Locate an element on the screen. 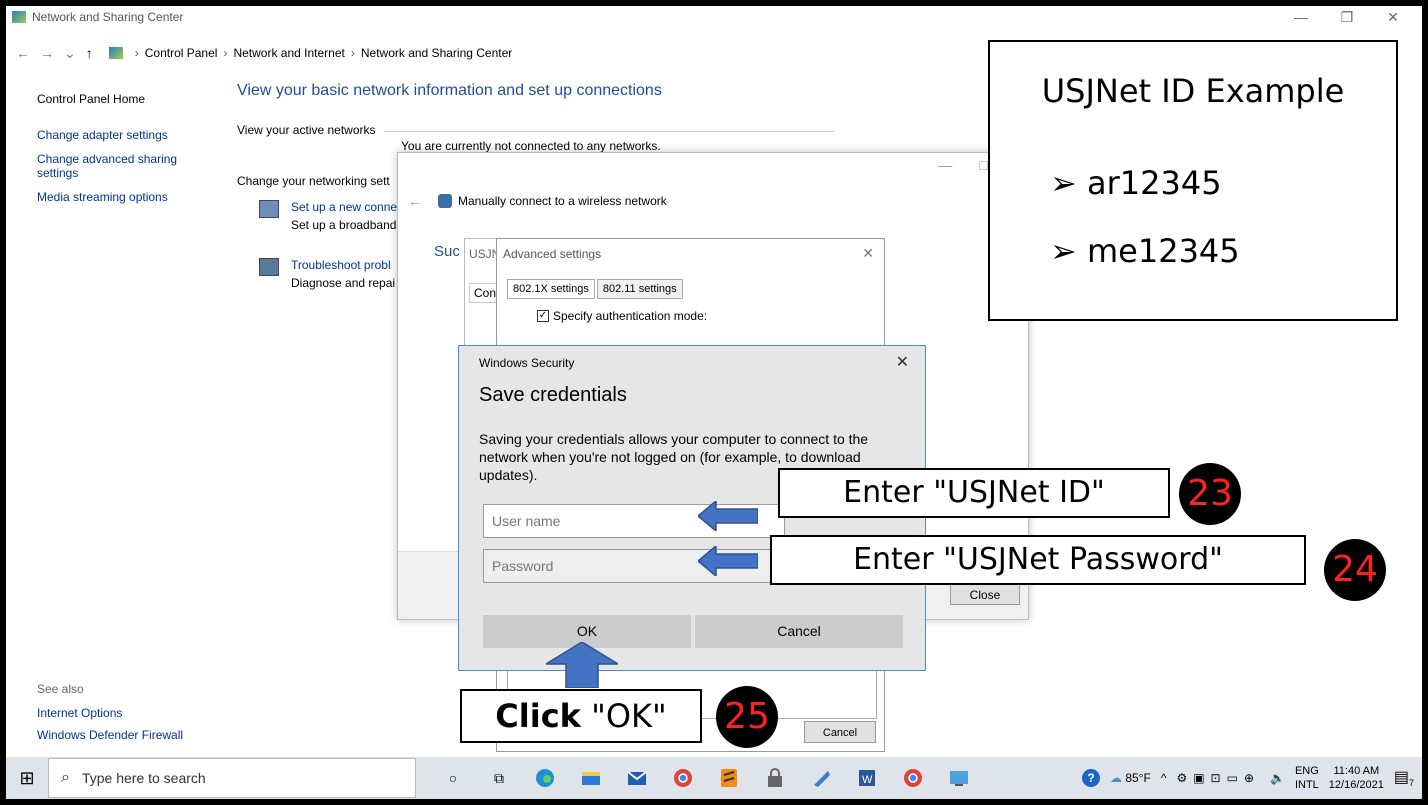 The image size is (1428, 805). advanced-tabs: 802.1X settings 802.11 settings is located at coordinates (595, 289).